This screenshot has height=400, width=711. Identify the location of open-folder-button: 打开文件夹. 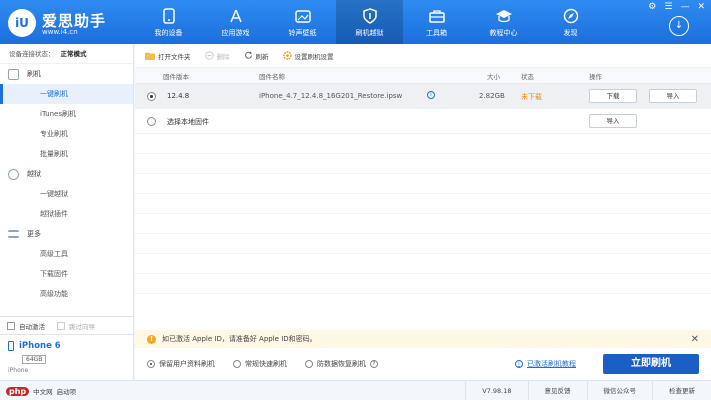
(168, 56).